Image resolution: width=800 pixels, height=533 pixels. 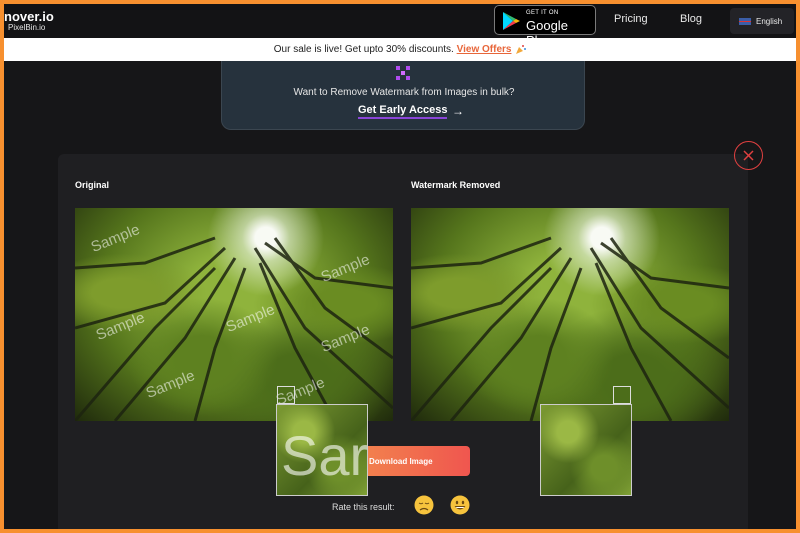 What do you see at coordinates (403, 73) in the screenshot?
I see `pixelbin-icon` at bounding box center [403, 73].